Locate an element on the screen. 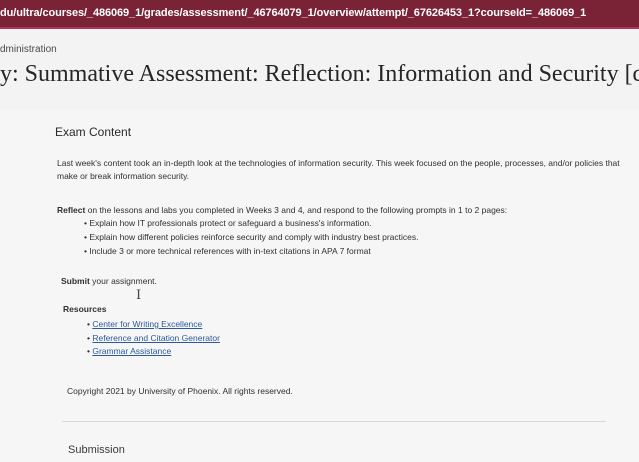  section-divider is located at coordinates (334, 421).